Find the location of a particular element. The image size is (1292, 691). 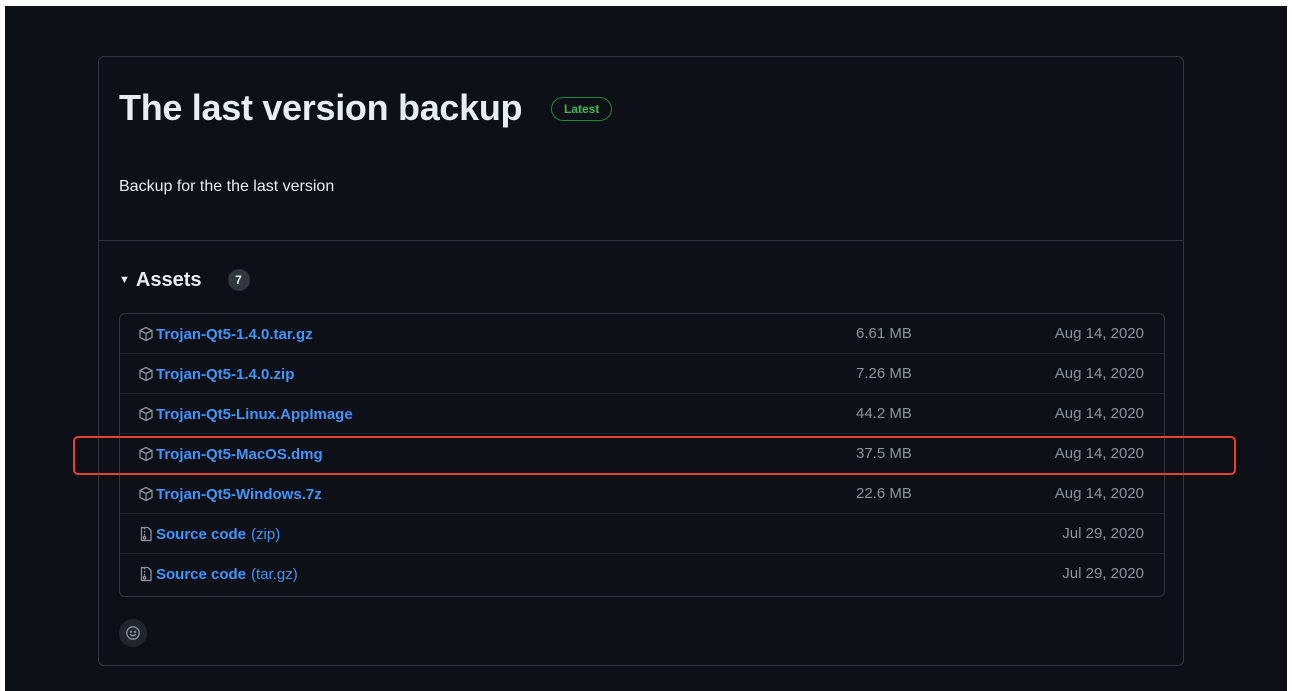

release-title: The last version backup is located at coordinates (321, 108).